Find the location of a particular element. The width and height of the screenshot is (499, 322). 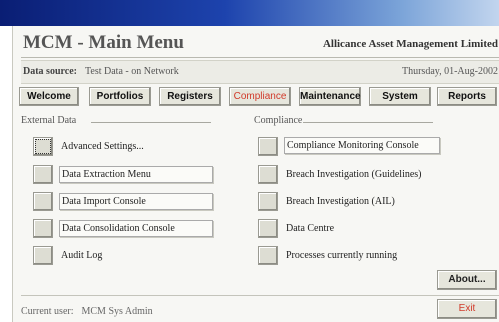

data-consolidation-console-button is located at coordinates (43, 228).